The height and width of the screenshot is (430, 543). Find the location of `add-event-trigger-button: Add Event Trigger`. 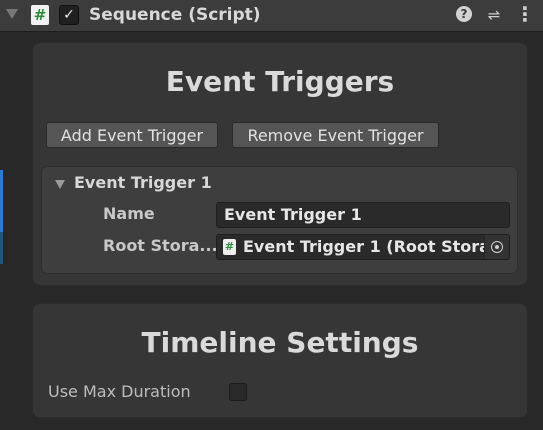

add-event-trigger-button: Add Event Trigger is located at coordinates (132, 135).